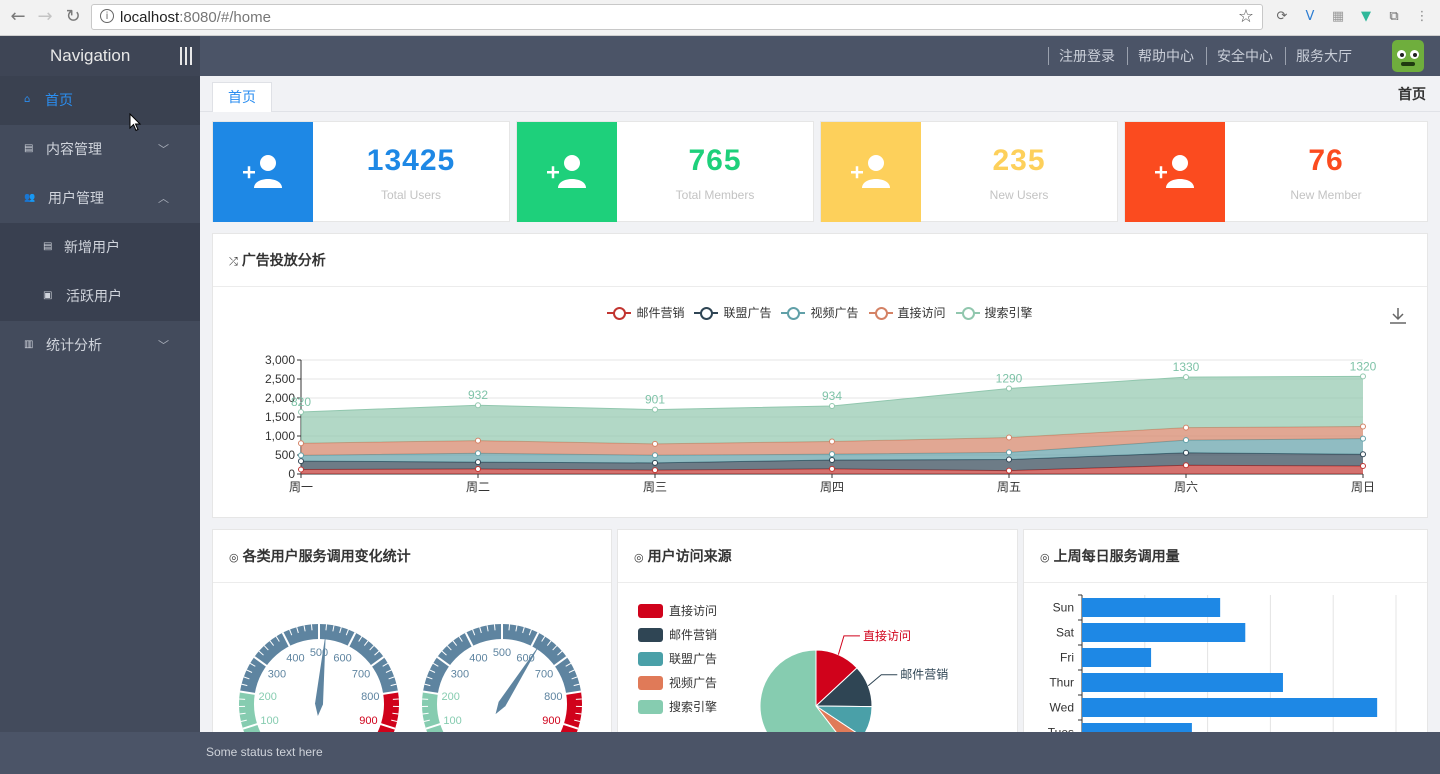 This screenshot has height=774, width=1440. Describe the element at coordinates (1310, 17) in the screenshot. I see `extension-v-blue-icon: V` at that location.